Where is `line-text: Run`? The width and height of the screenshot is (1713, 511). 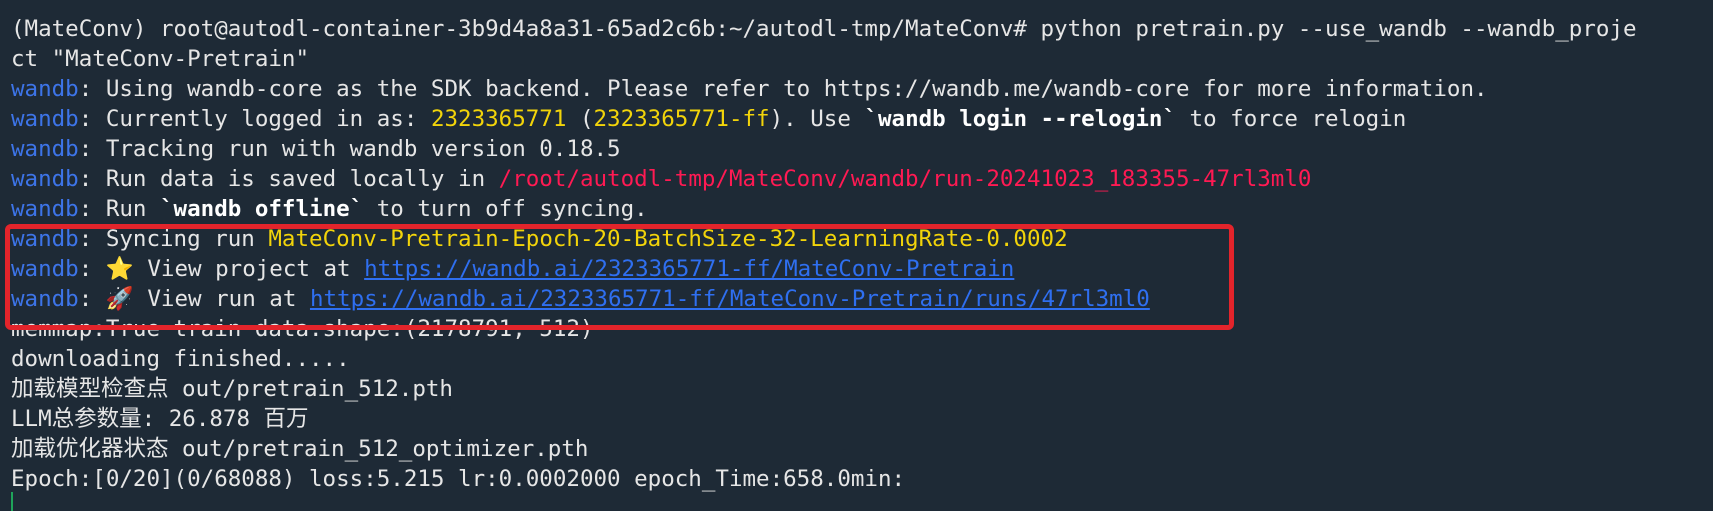
line-text: Run is located at coordinates (133, 209).